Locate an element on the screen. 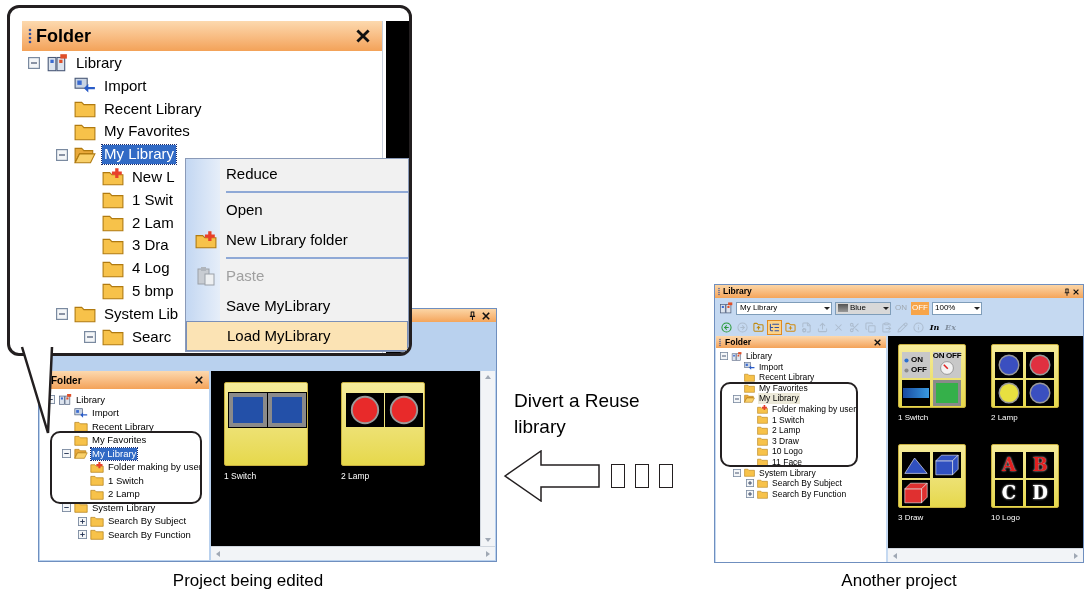 Image resolution: width=1085 pixels, height=594 pixels. tree-item: 4 Log is located at coordinates (151, 268).